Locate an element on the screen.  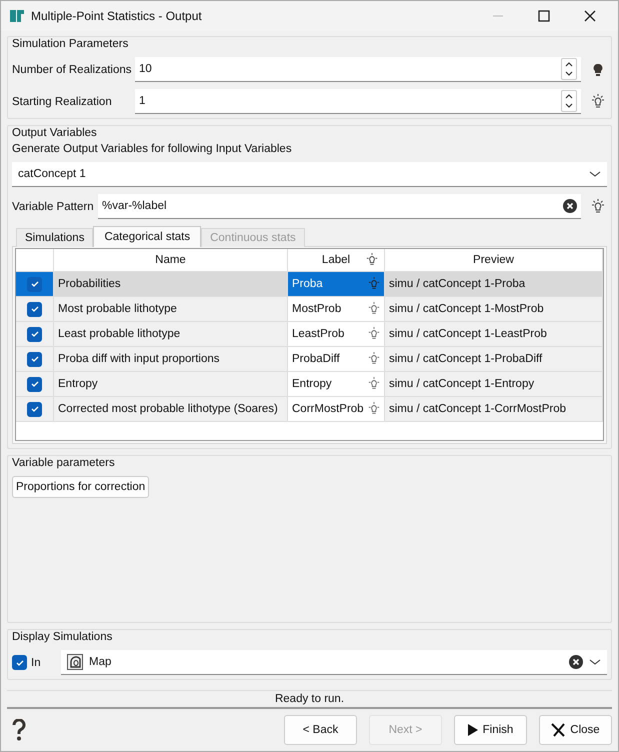
table-cell: simu / catConcept 1-Proba is located at coordinates (457, 284).